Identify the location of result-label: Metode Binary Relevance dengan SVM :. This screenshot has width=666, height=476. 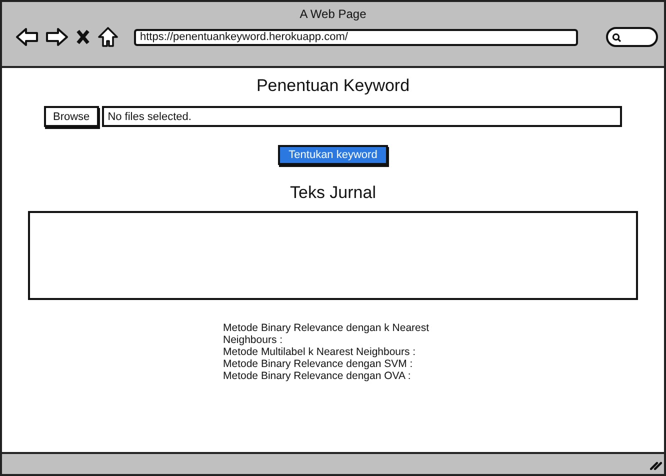
(318, 364).